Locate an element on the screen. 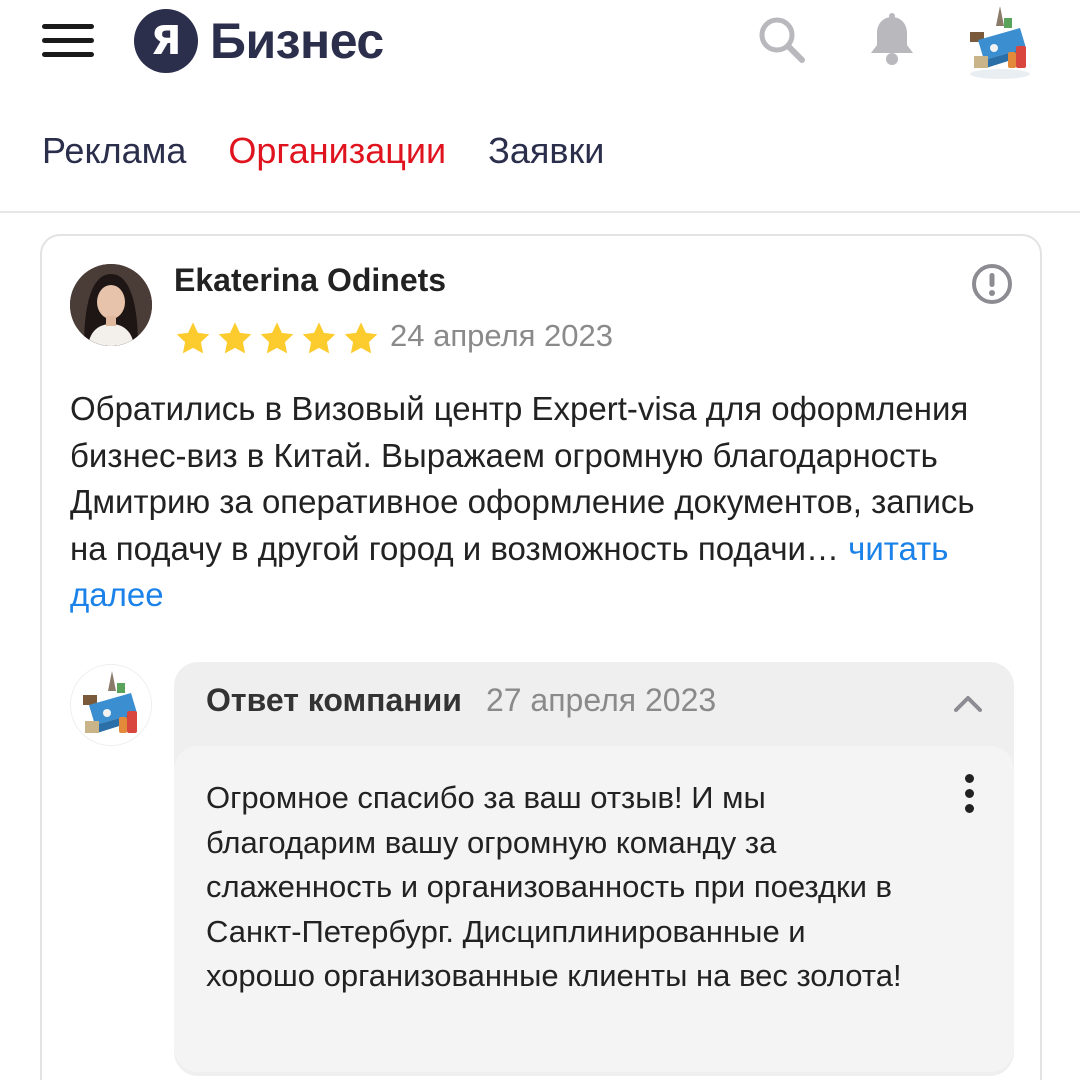 Image resolution: width=1080 pixels, height=1080 pixels. tab-advertising: Реклама is located at coordinates (114, 151).